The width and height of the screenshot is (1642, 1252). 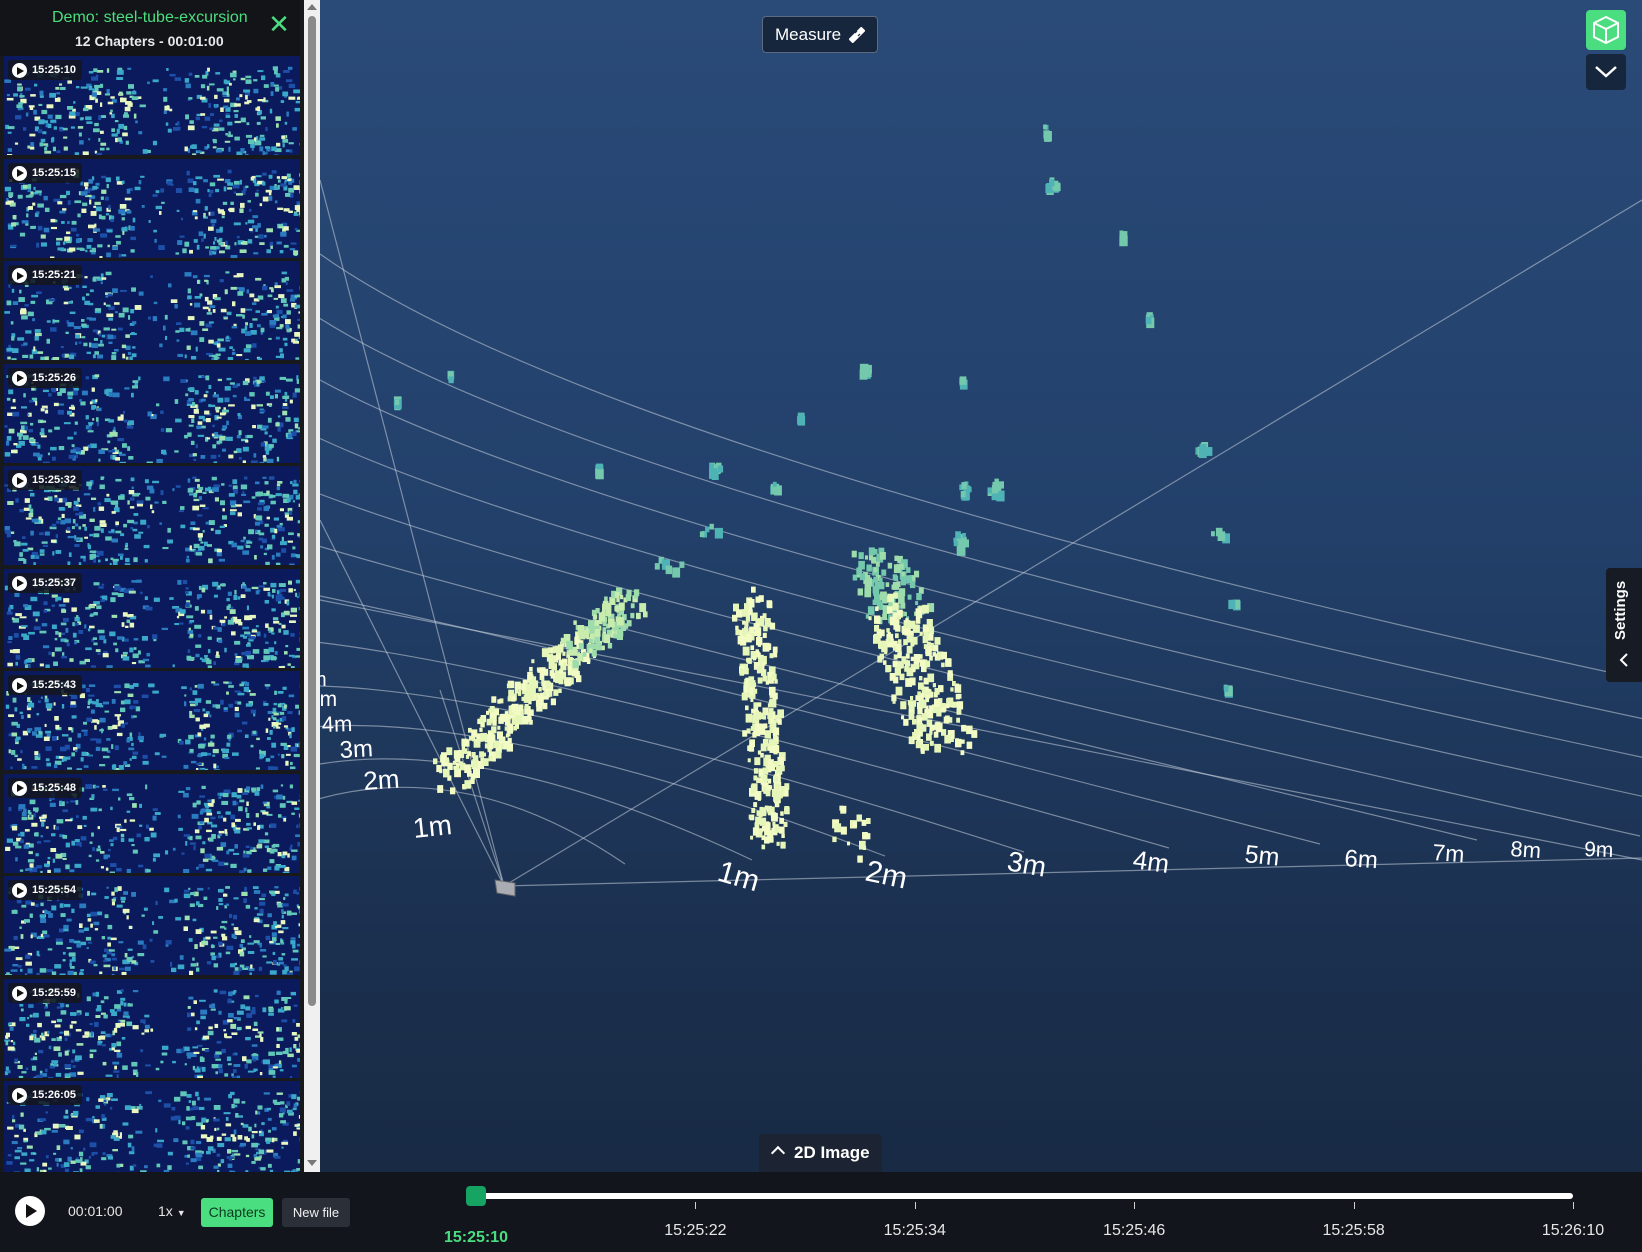 I want to click on sidebar-scrollbar, so click(x=312, y=586).